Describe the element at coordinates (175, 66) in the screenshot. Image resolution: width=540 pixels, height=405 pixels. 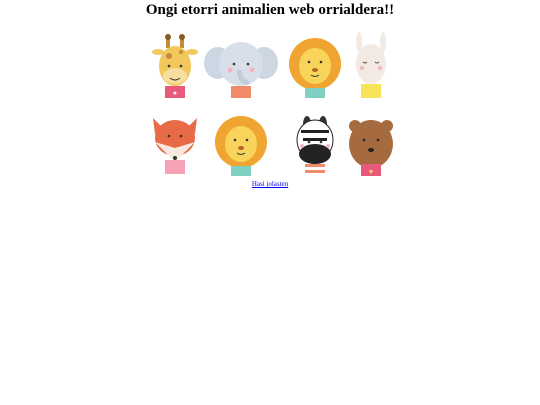
I see `giraffe-icon: ★` at that location.